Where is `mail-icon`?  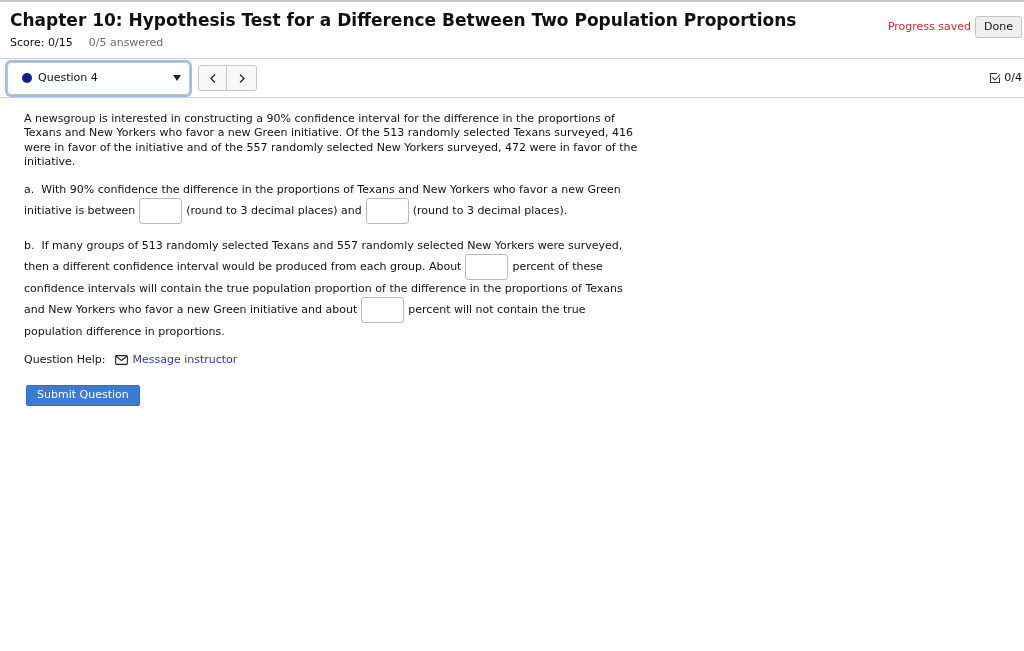 mail-icon is located at coordinates (122, 359).